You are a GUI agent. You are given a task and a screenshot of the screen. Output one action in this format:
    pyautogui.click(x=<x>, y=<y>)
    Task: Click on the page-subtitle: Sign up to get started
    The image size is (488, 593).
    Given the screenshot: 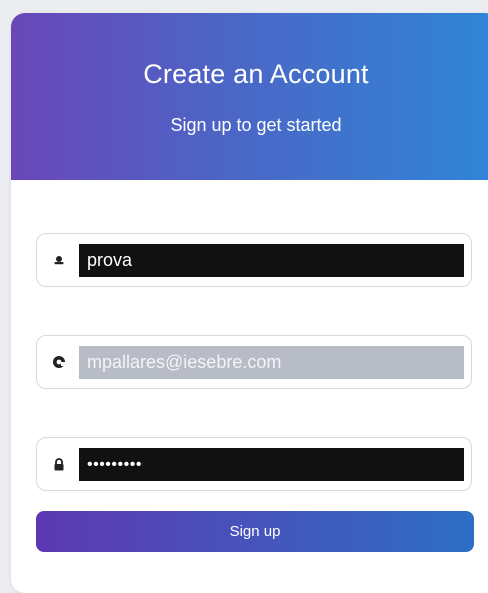 What is the action you would take?
    pyautogui.click(x=256, y=125)
    